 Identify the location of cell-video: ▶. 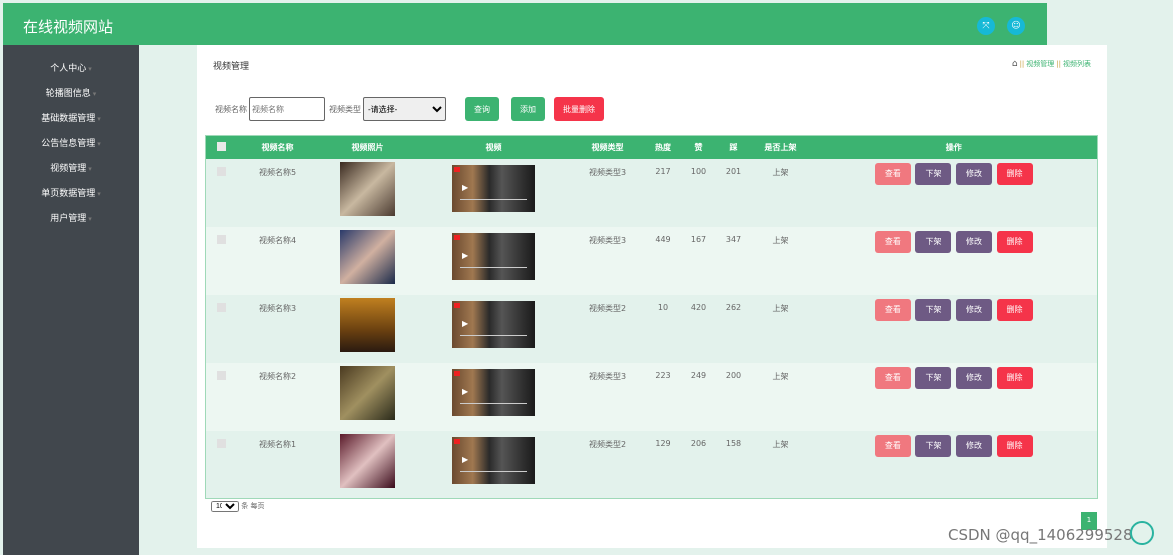
(494, 329).